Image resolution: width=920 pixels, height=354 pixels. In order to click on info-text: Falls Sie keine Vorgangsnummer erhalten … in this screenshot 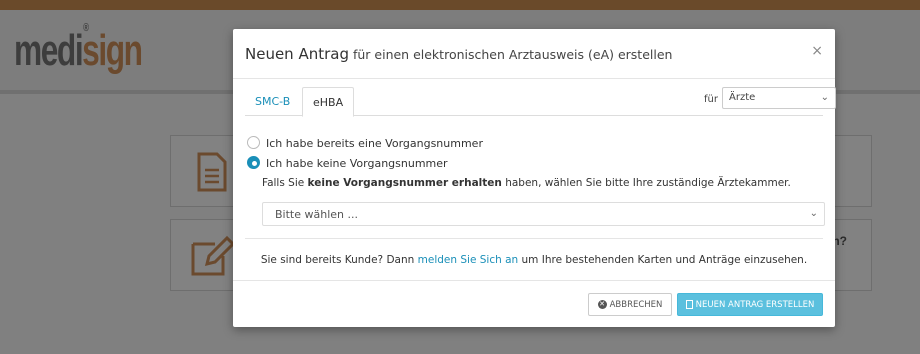, I will do `click(526, 183)`.